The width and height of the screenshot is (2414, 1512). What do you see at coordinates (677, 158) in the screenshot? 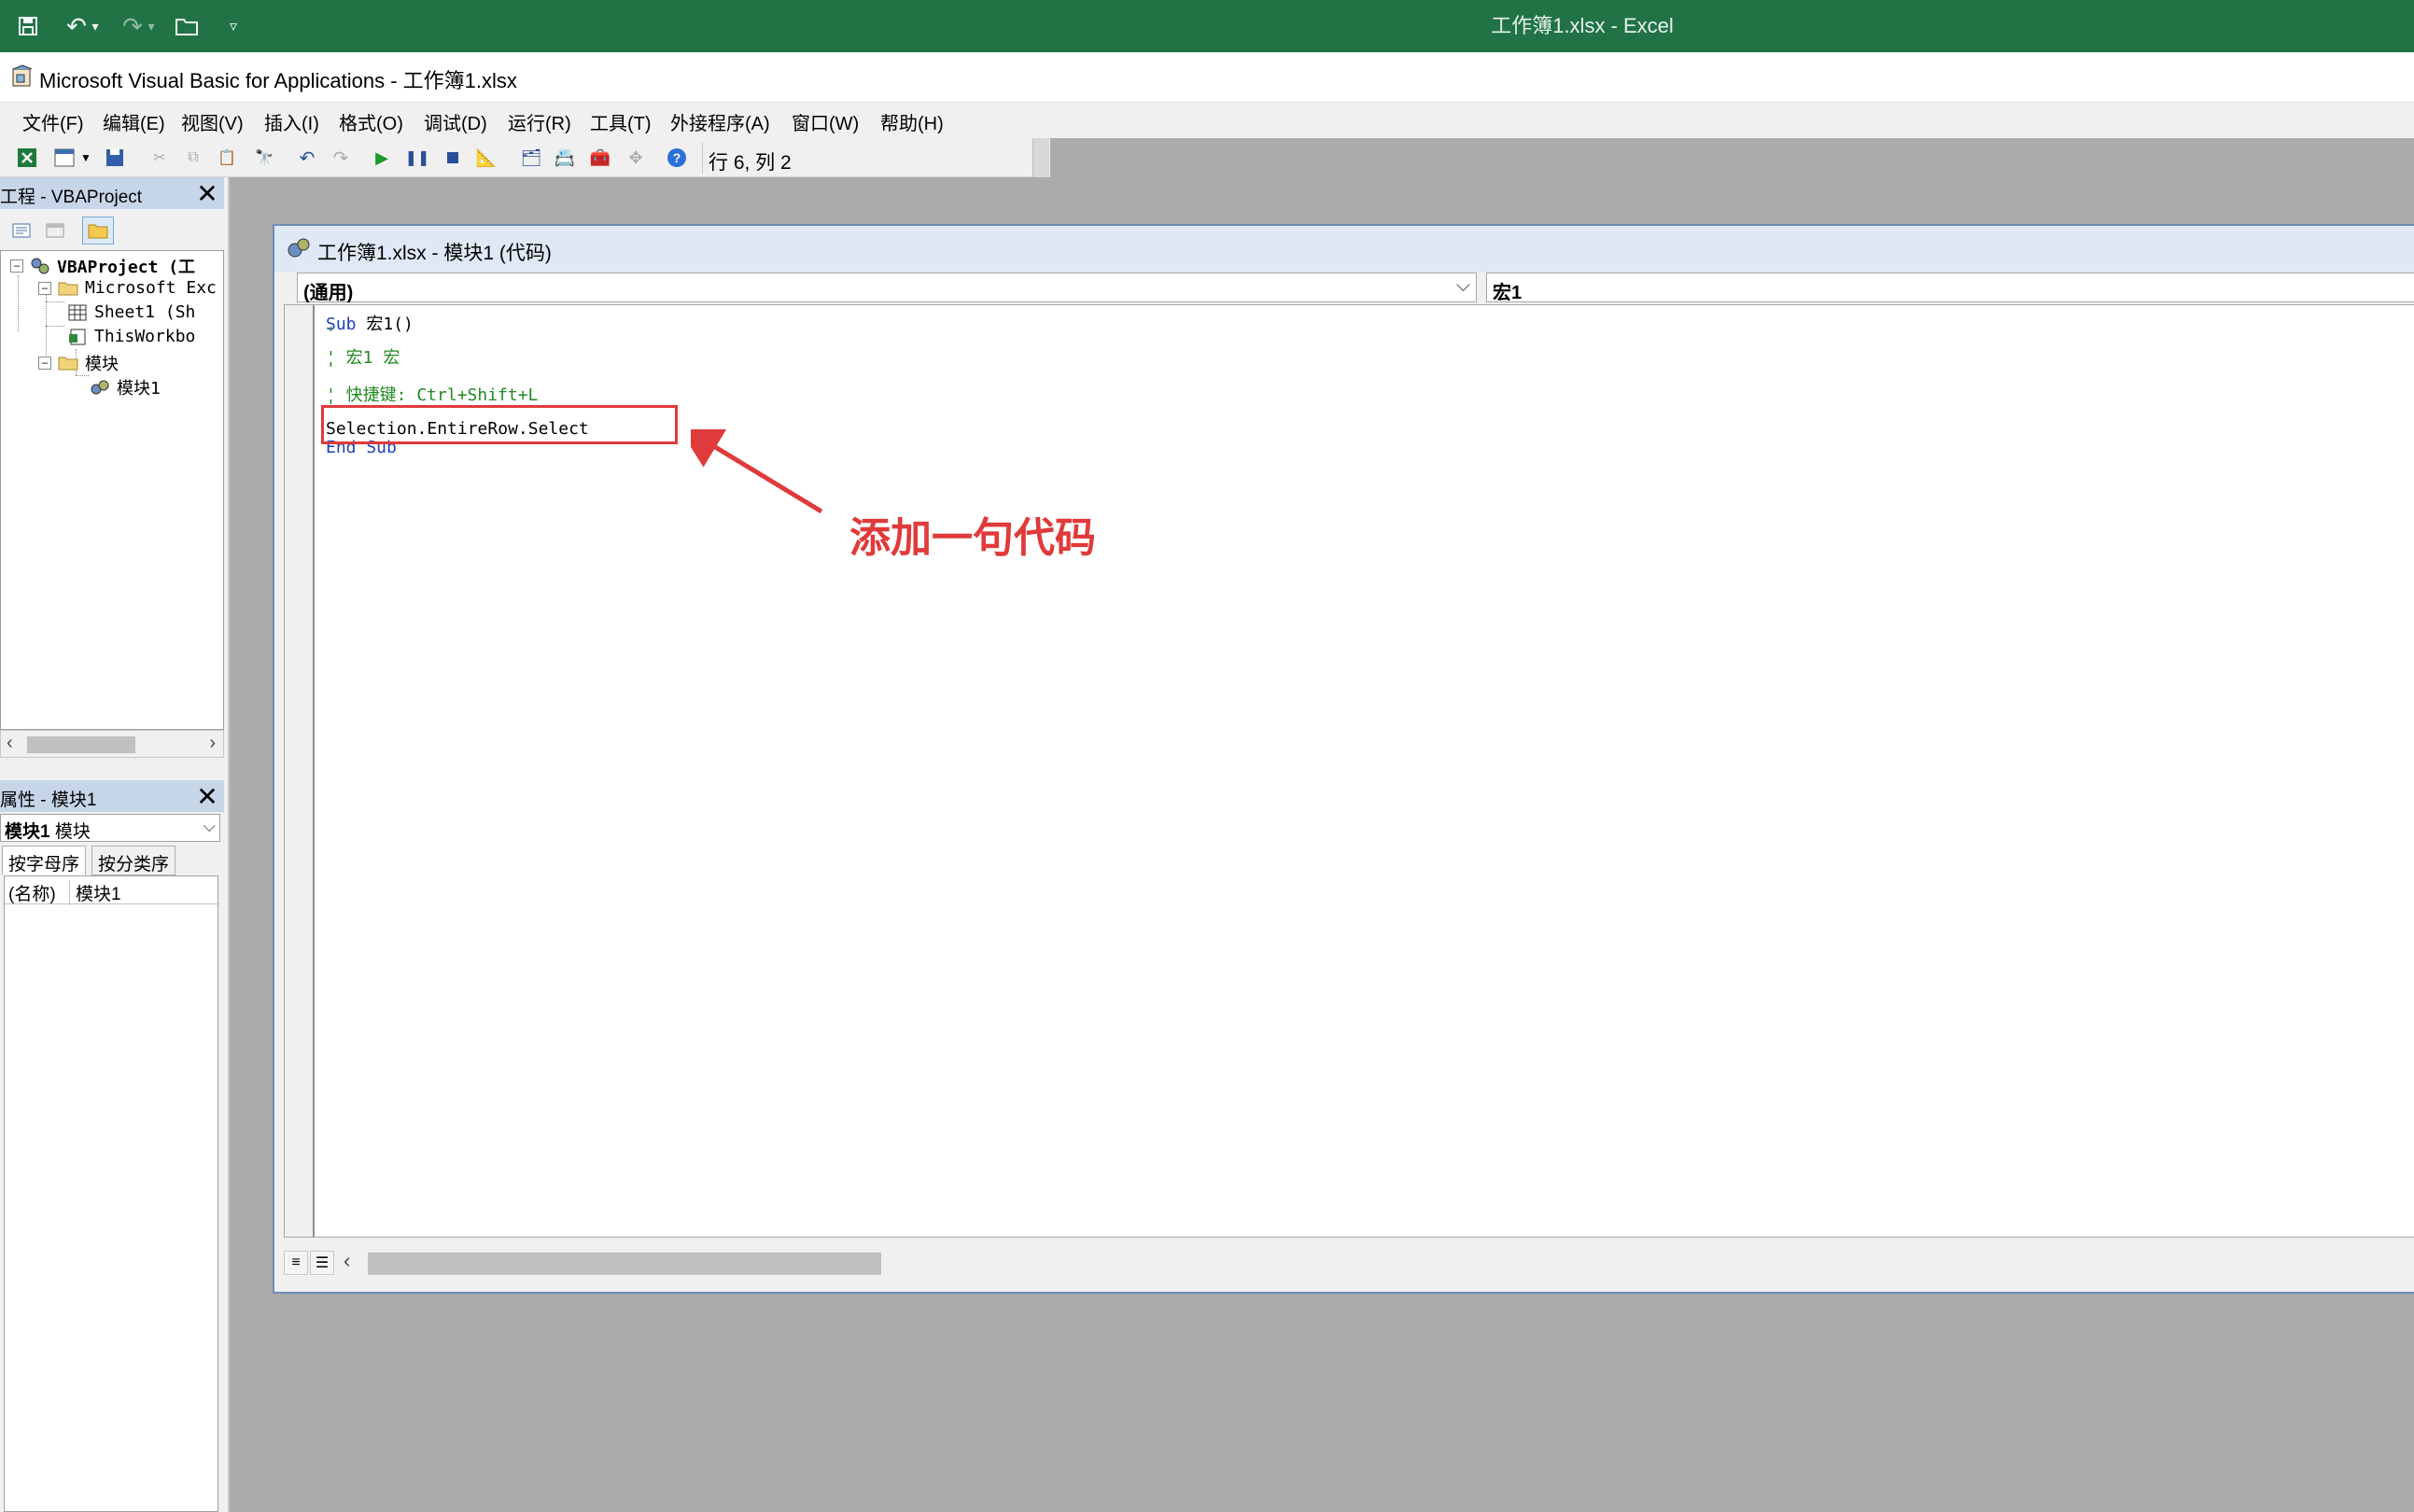
I see `help-icon: ?` at bounding box center [677, 158].